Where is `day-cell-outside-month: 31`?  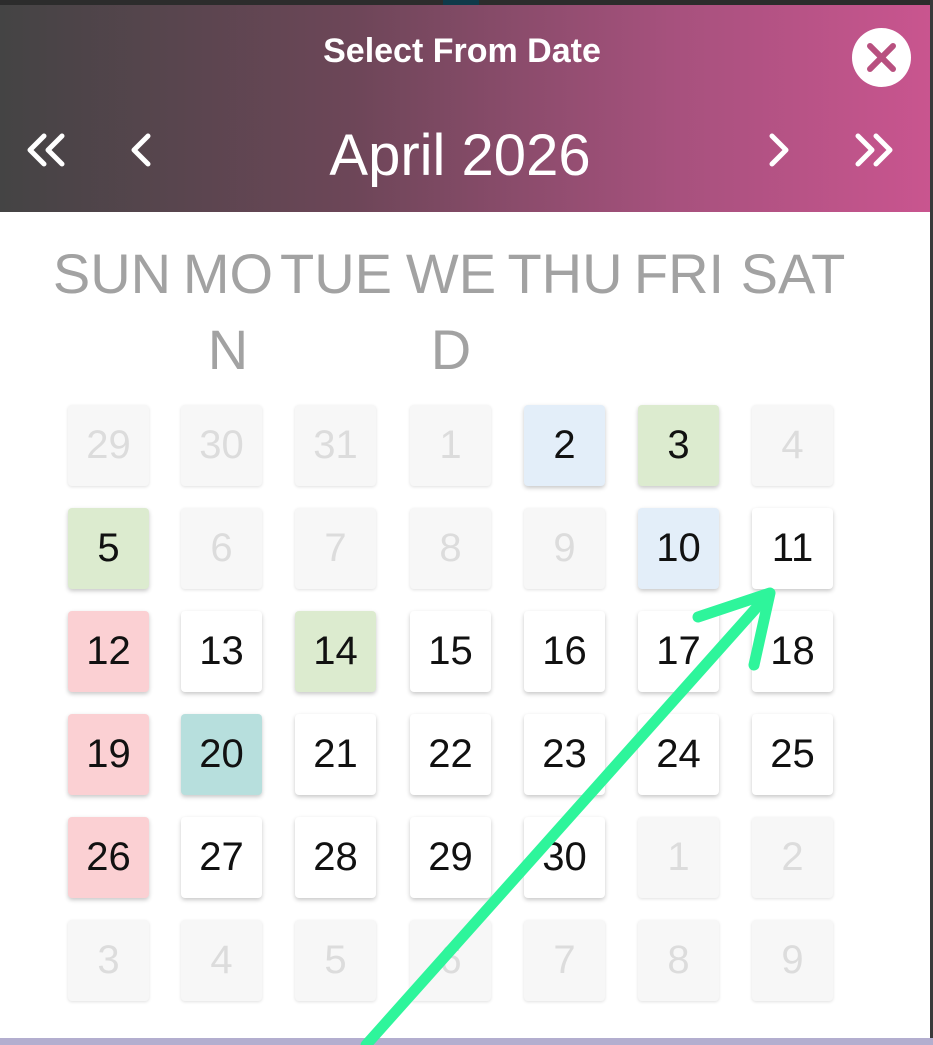 day-cell-outside-month: 31 is located at coordinates (335, 445).